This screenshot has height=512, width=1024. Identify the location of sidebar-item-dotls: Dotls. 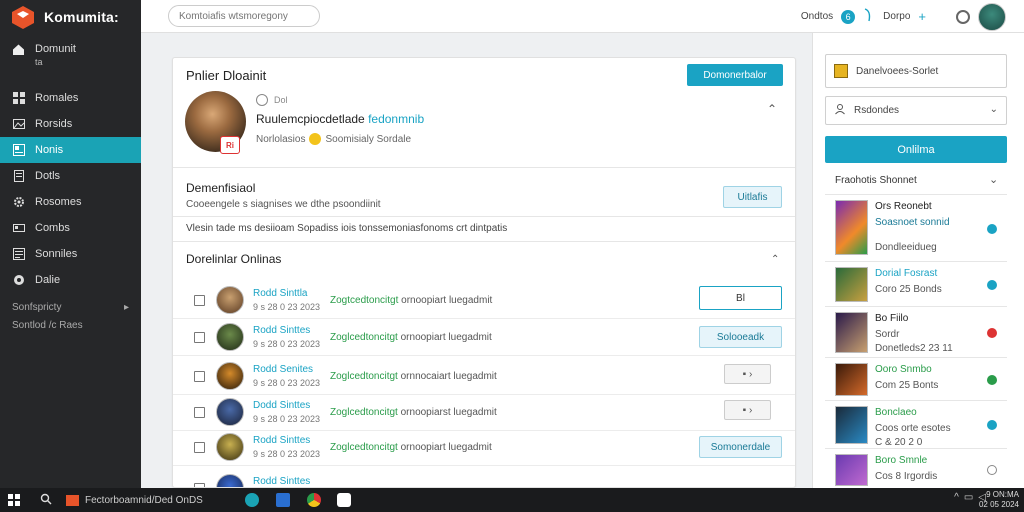
(70, 176).